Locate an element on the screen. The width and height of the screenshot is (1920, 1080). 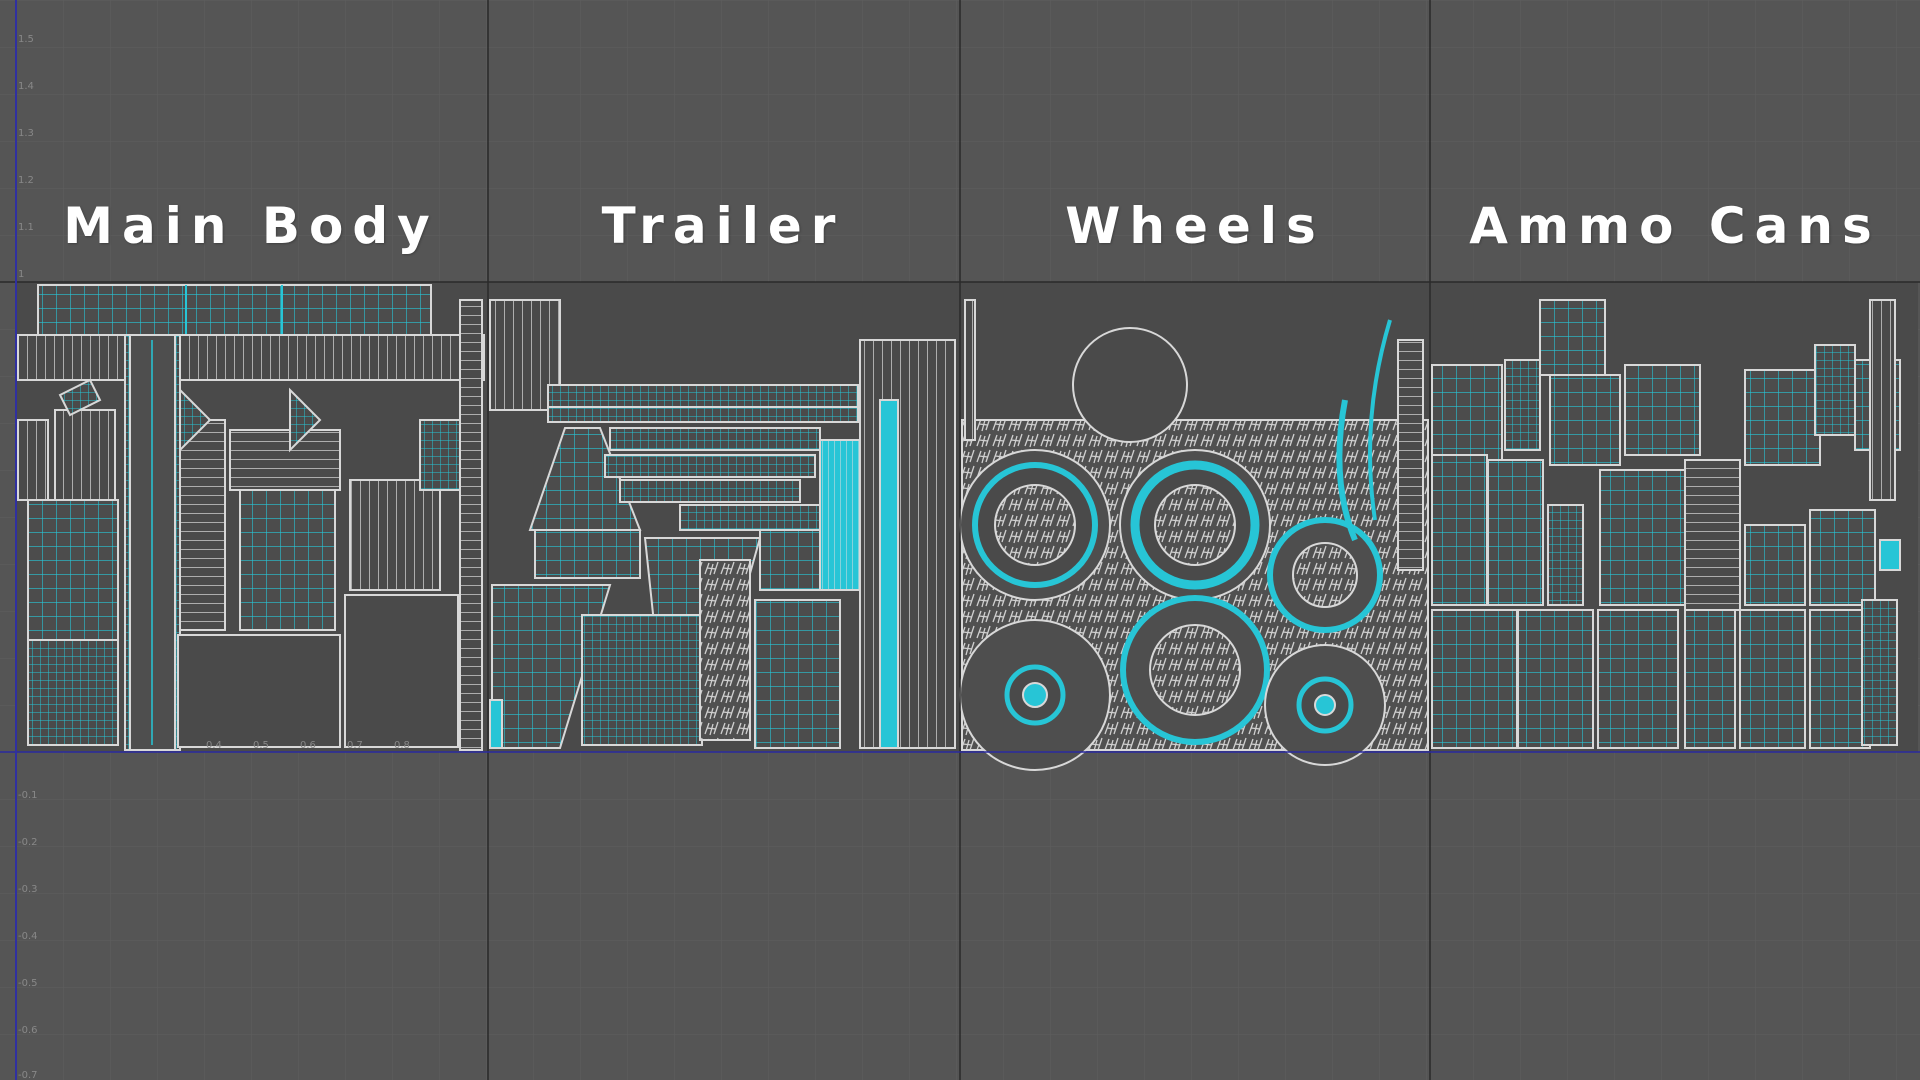
v-tick-label: -0.7 is located at coordinates (28, 1075).